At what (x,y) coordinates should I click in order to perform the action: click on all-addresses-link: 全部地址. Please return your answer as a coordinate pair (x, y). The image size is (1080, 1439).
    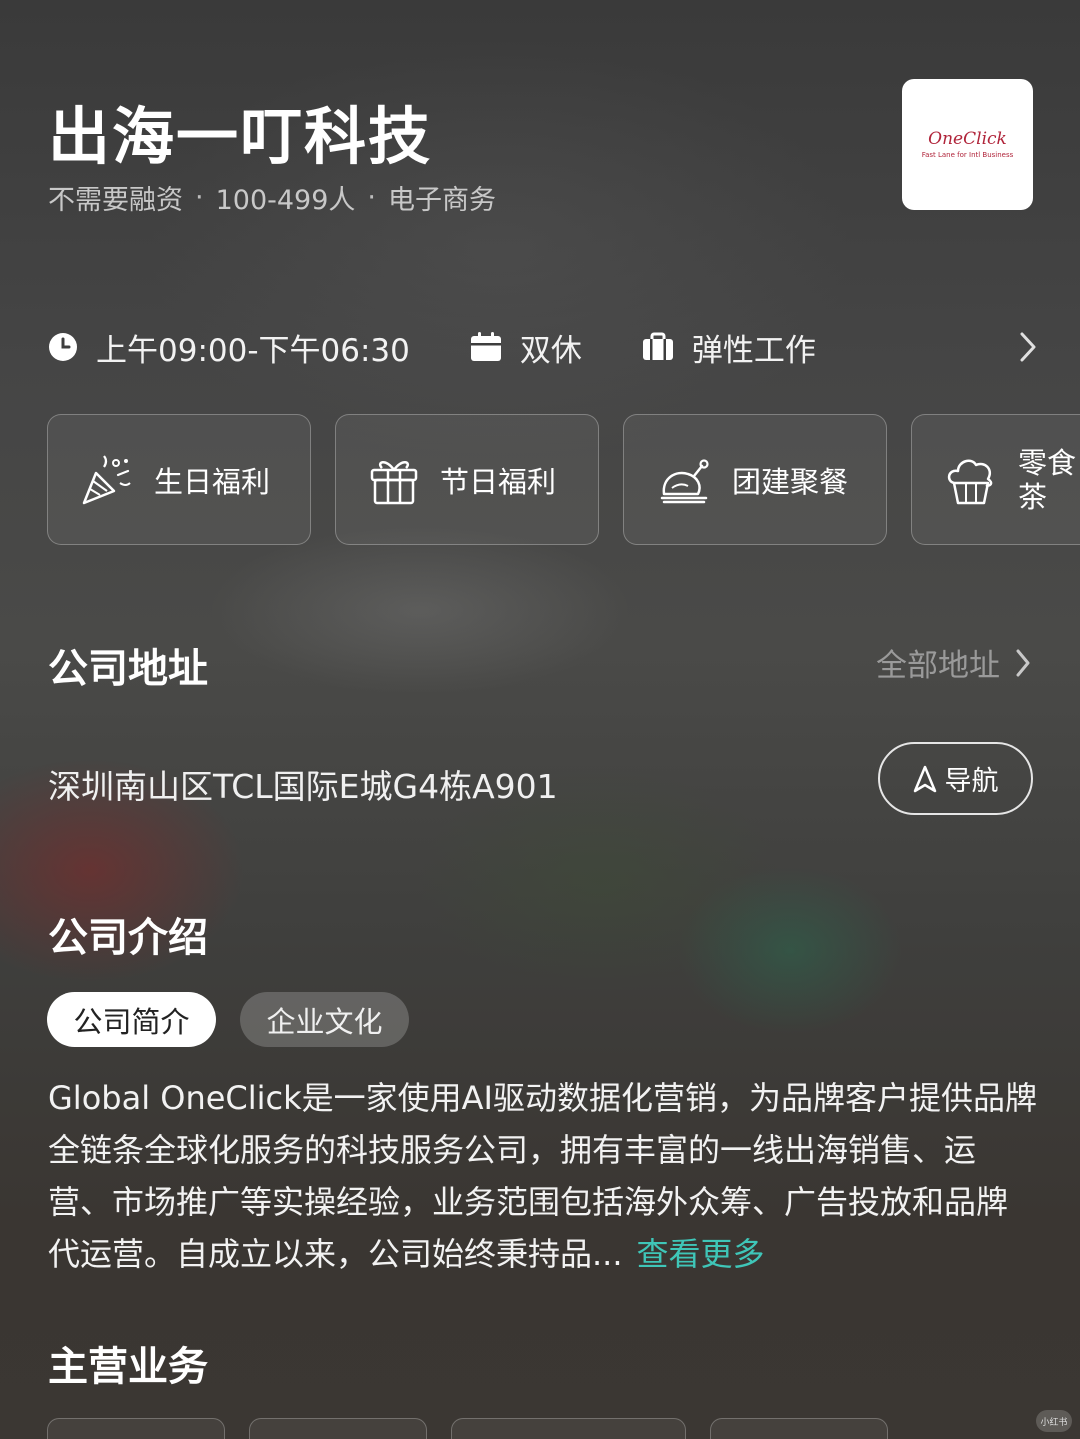
    Looking at the image, I should click on (954, 662).